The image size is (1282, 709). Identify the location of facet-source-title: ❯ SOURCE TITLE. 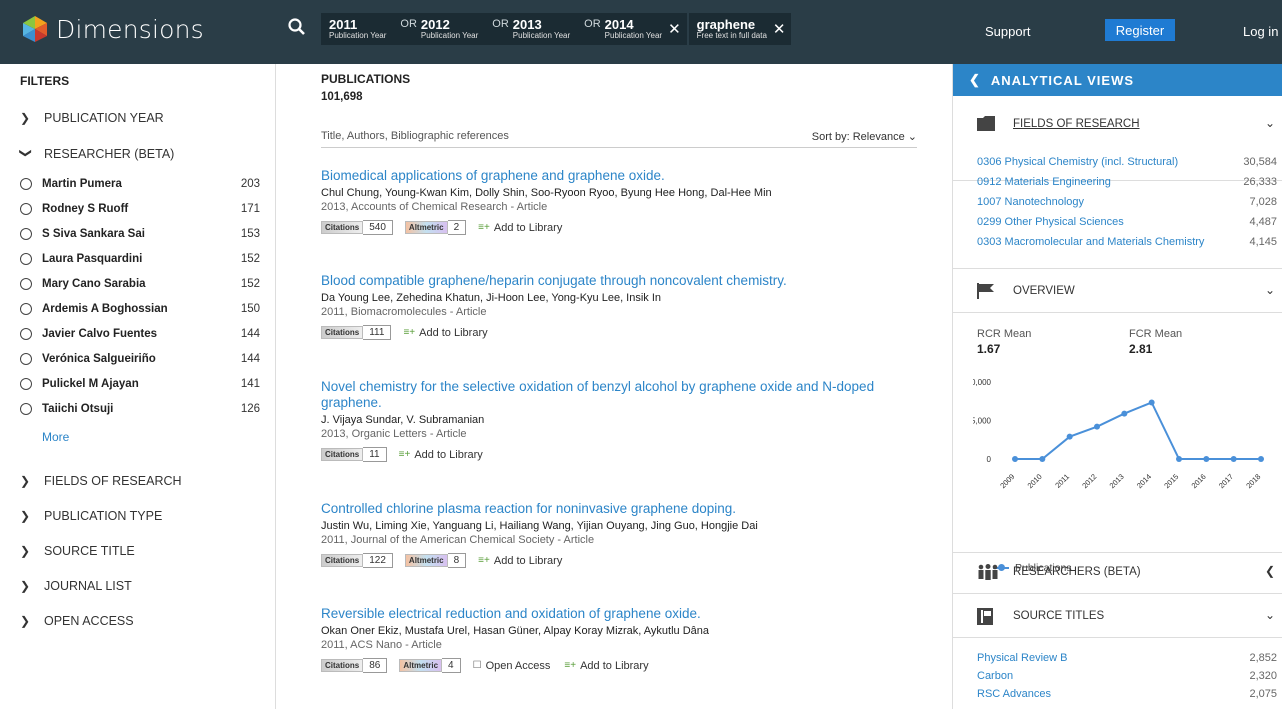
(77, 551).